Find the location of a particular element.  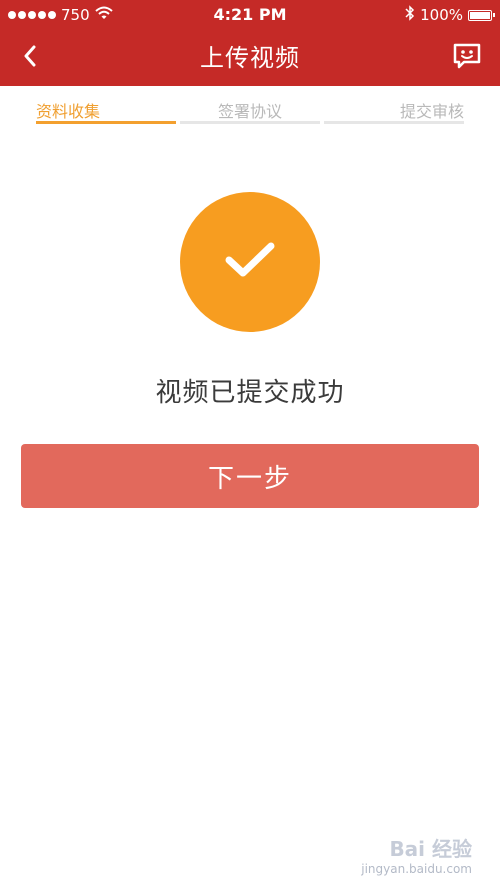

watermark-brand: Bai 经验 is located at coordinates (430, 849).